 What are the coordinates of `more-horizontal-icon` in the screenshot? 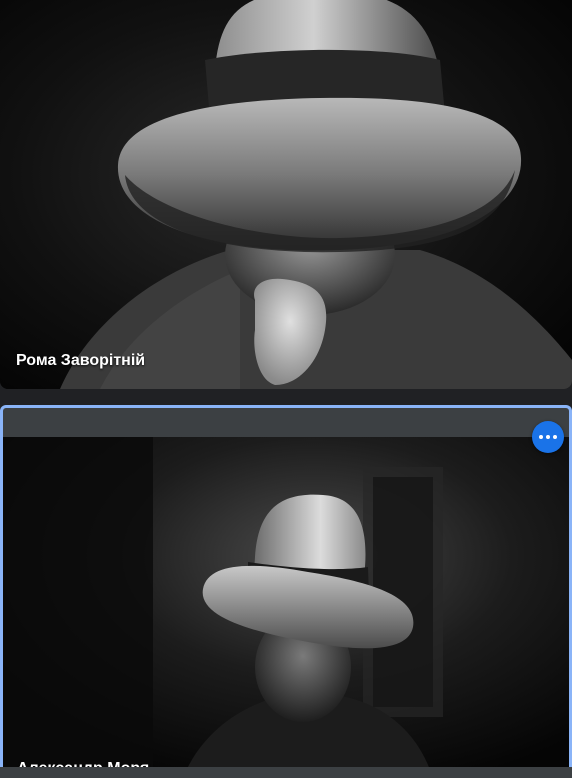 It's located at (541, 437).